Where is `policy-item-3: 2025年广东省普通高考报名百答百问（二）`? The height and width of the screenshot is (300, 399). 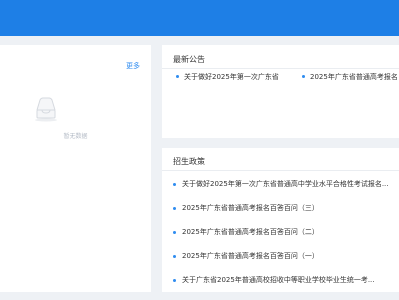 policy-item-3: 2025年广东省普通高考报名百答百问（二） is located at coordinates (286, 234).